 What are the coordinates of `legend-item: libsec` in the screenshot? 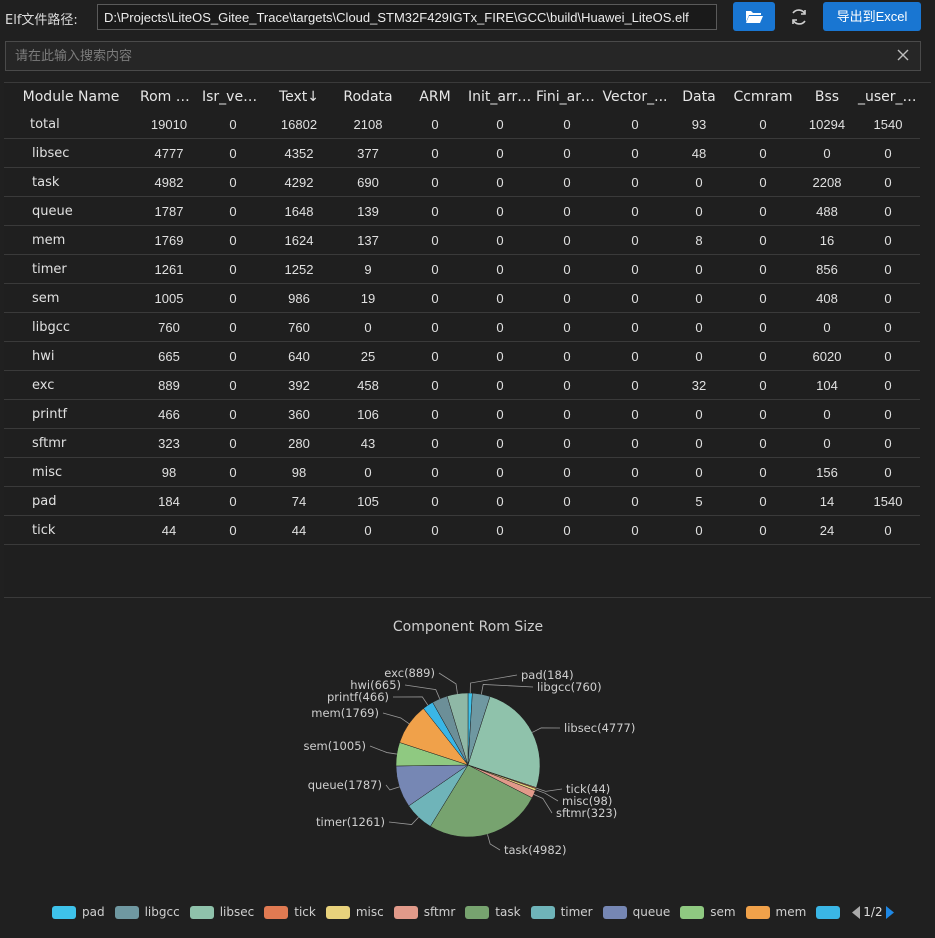 It's located at (221, 912).